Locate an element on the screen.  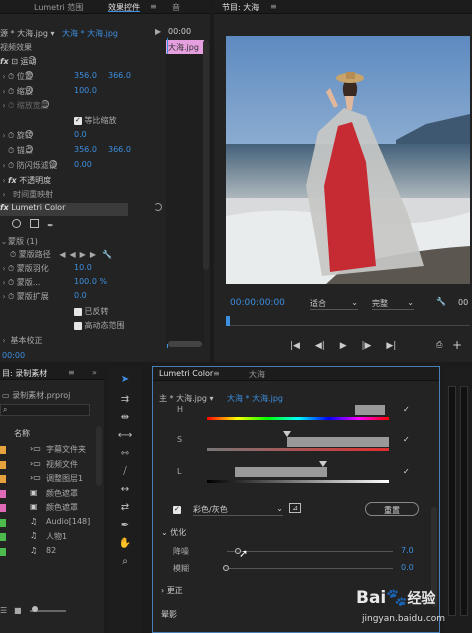
project-title: 目: 录制素材 is located at coordinates (24, 373).